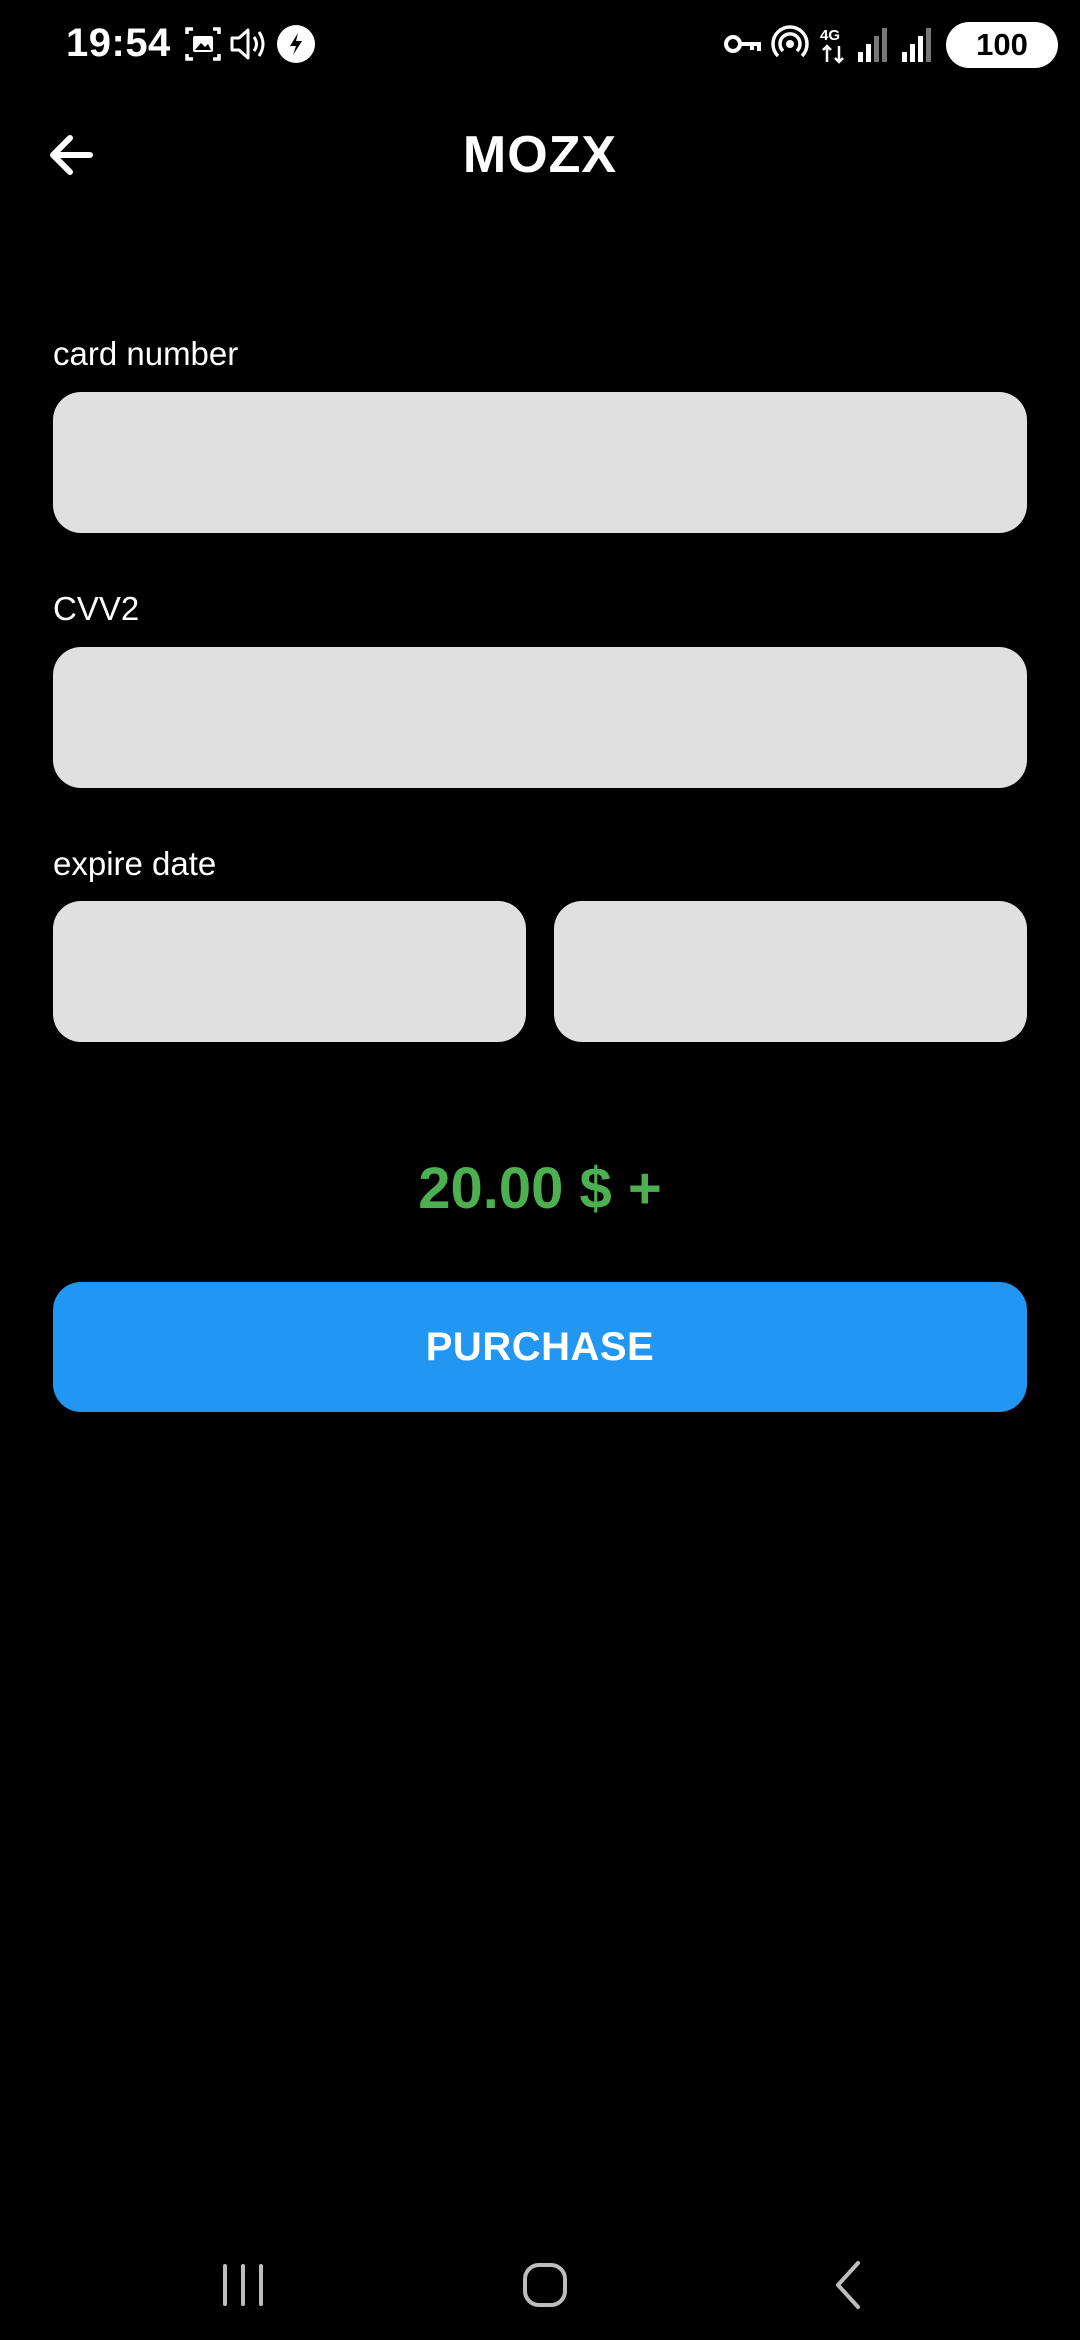 The height and width of the screenshot is (2340, 1080). What do you see at coordinates (1002, 45) in the screenshot?
I see `battery-indicator: 100` at bounding box center [1002, 45].